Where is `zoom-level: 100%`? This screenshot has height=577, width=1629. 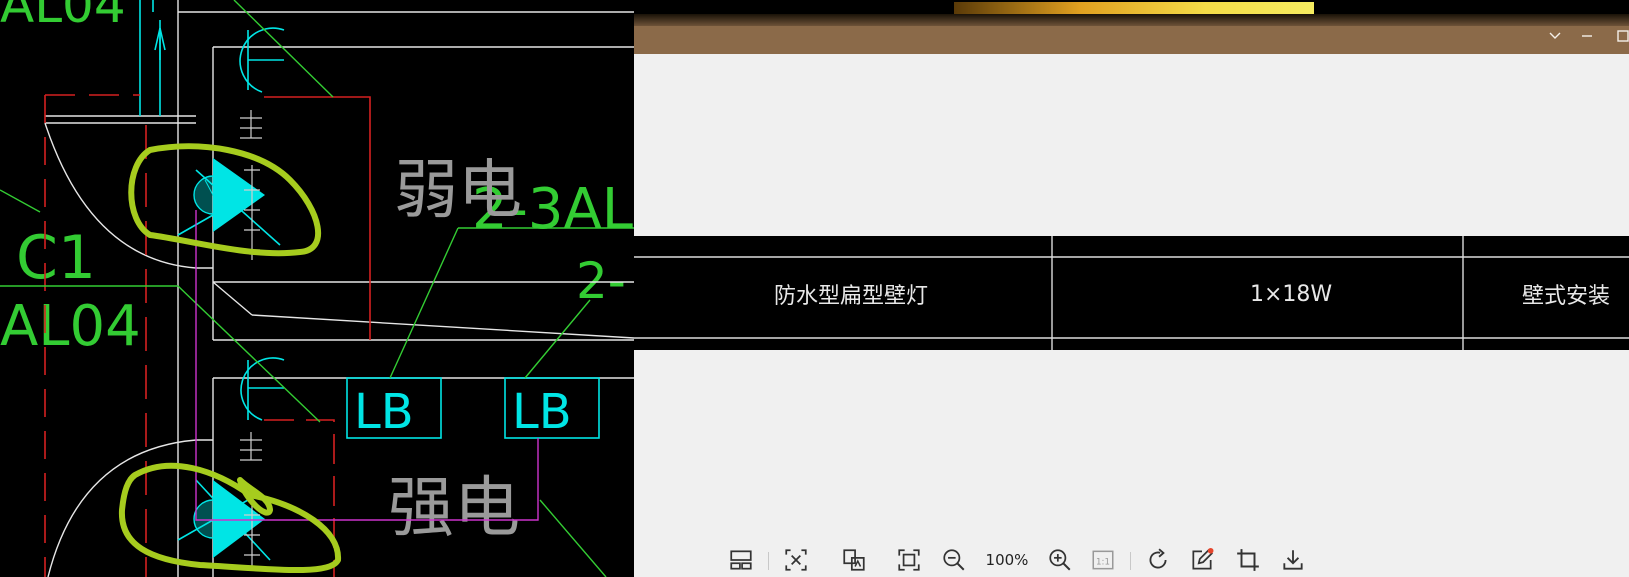
zoom-level: 100% is located at coordinates (1007, 560).